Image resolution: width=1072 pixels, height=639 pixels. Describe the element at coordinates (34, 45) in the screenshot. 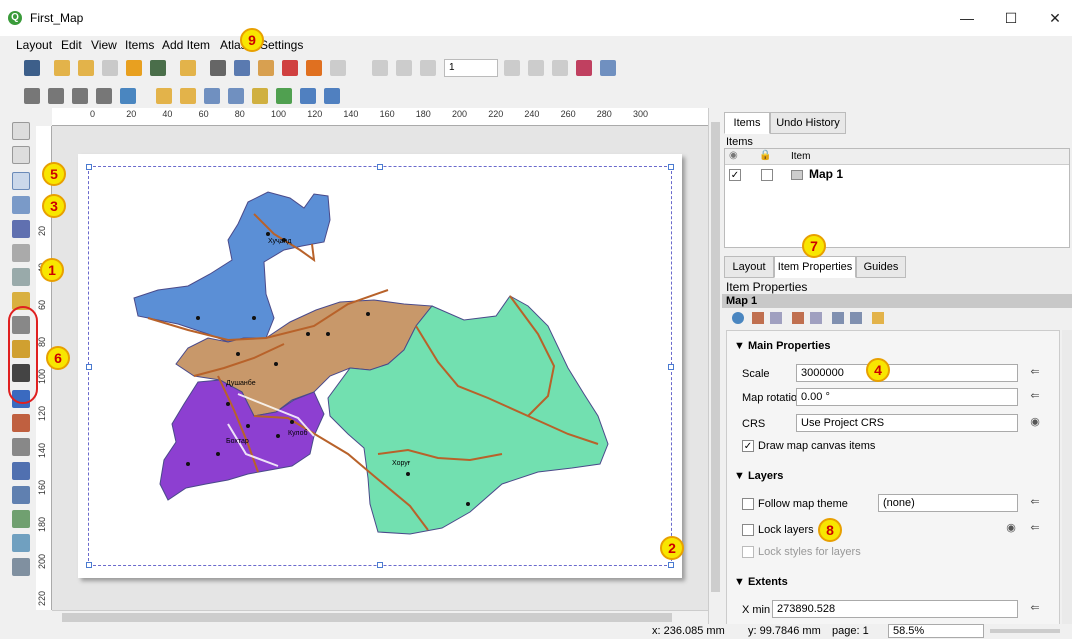

I see `menu-layout: Layout` at that location.